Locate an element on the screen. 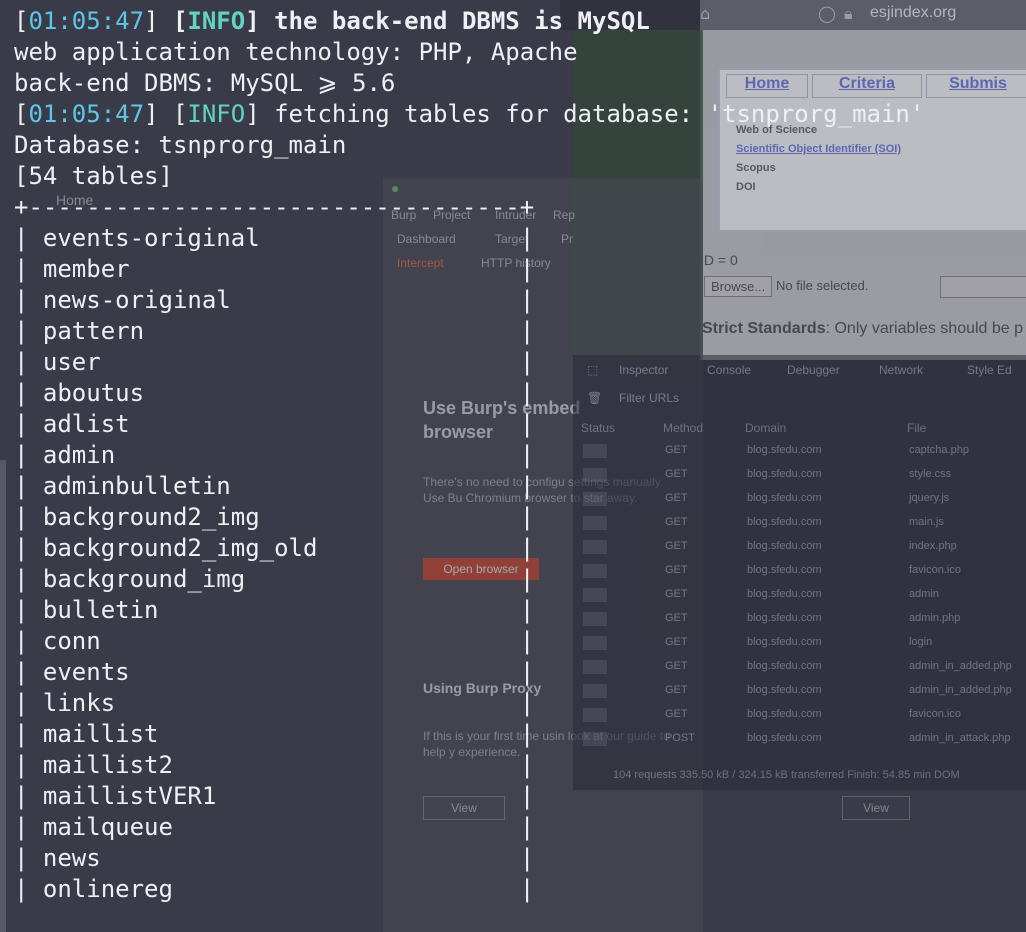 The height and width of the screenshot is (932, 1026). table-row: | adminbulletin | is located at coordinates (520, 486).